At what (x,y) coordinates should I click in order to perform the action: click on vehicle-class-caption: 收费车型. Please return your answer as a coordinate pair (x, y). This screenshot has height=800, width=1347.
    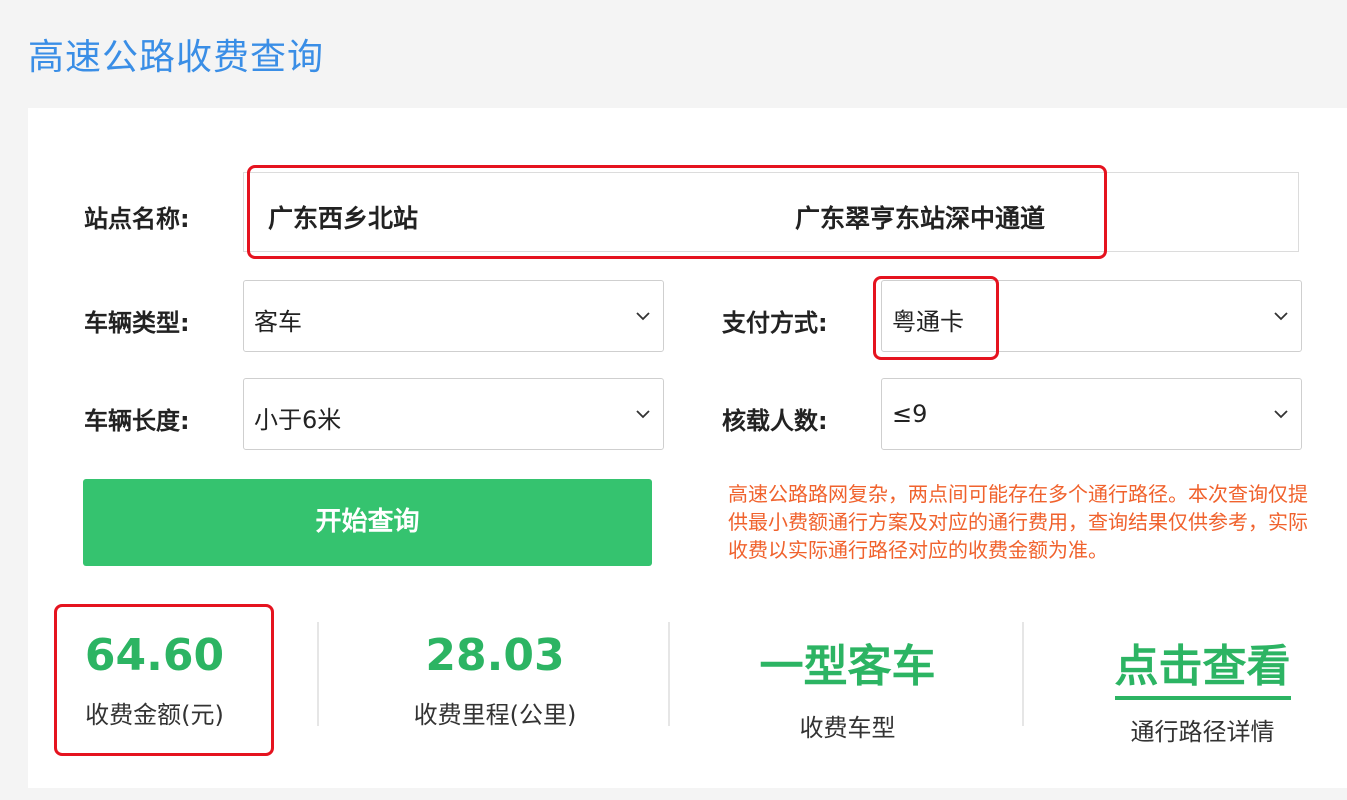
    Looking at the image, I should click on (847, 728).